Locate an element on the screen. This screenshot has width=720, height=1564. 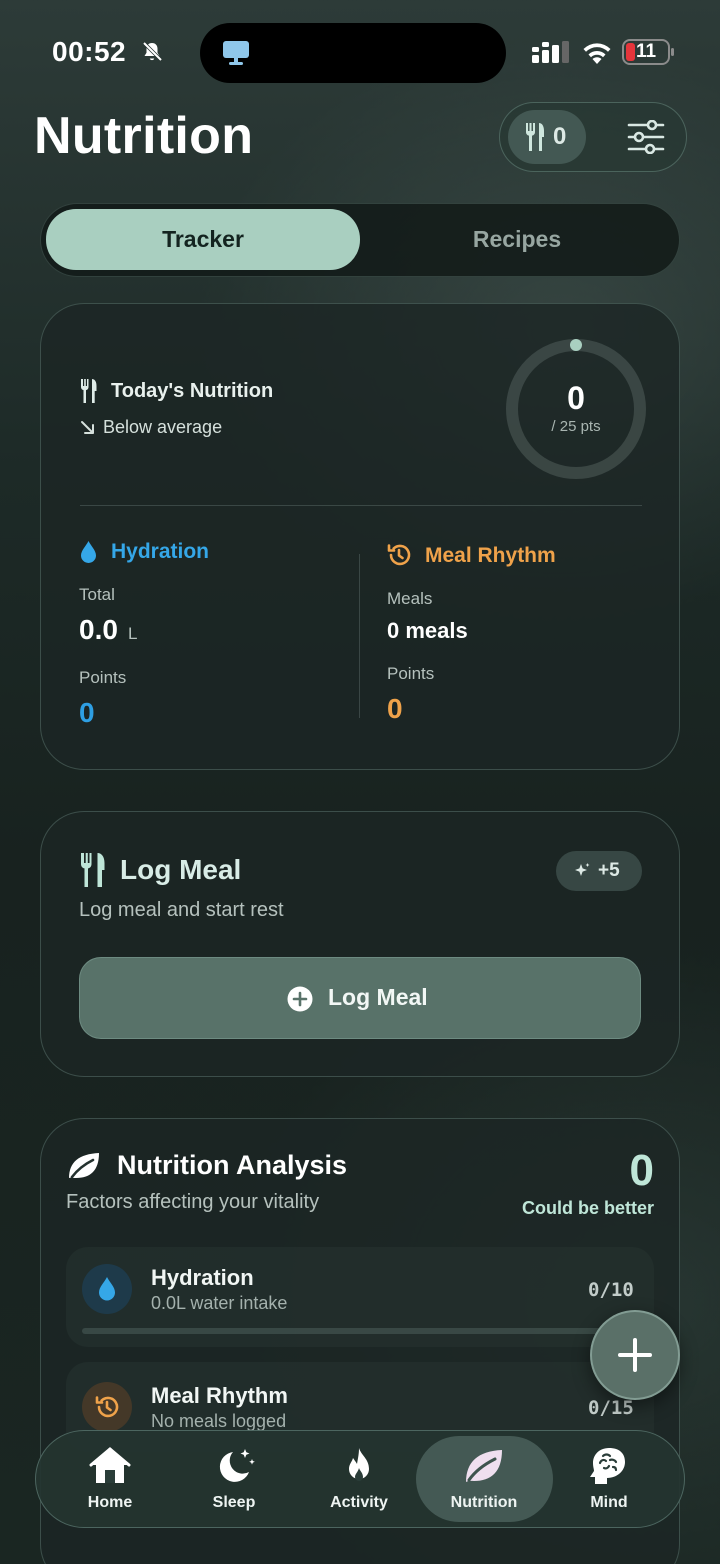
home-icon is located at coordinates (110, 1466).